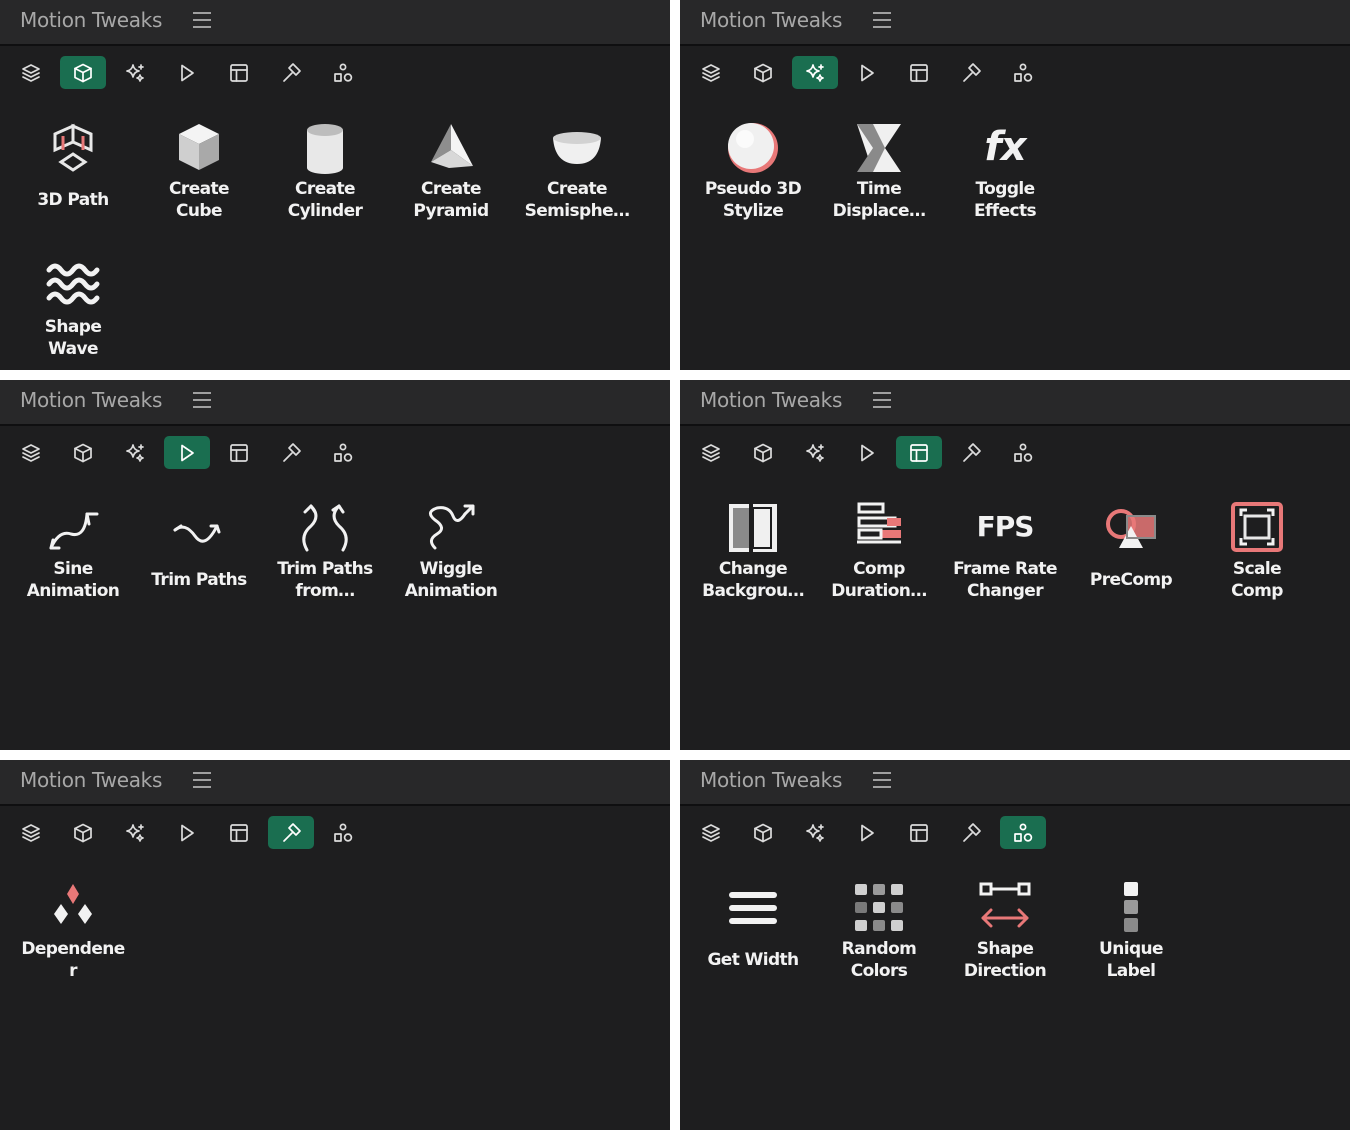 The height and width of the screenshot is (1130, 1350). Describe the element at coordinates (771, 780) in the screenshot. I see `panel-title: Motion Tweaks` at that location.